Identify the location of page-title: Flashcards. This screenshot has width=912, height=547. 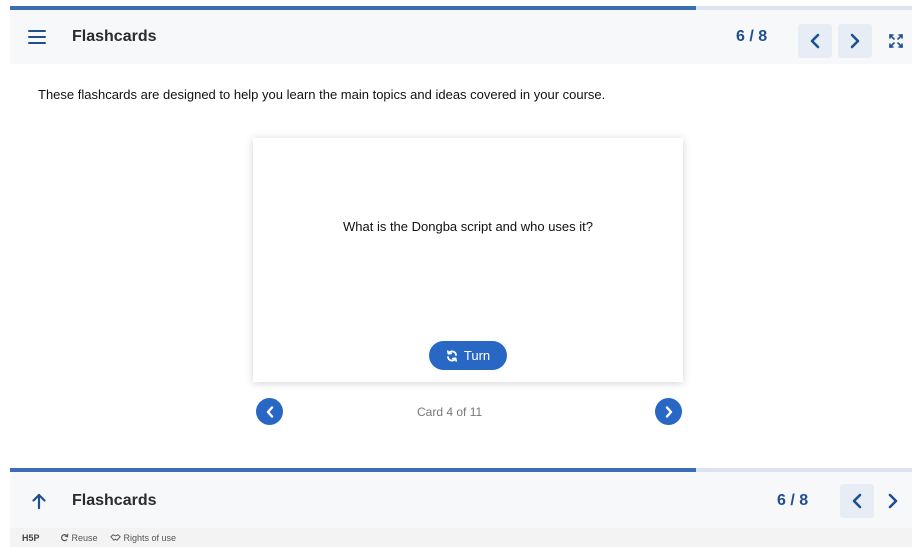
(114, 36).